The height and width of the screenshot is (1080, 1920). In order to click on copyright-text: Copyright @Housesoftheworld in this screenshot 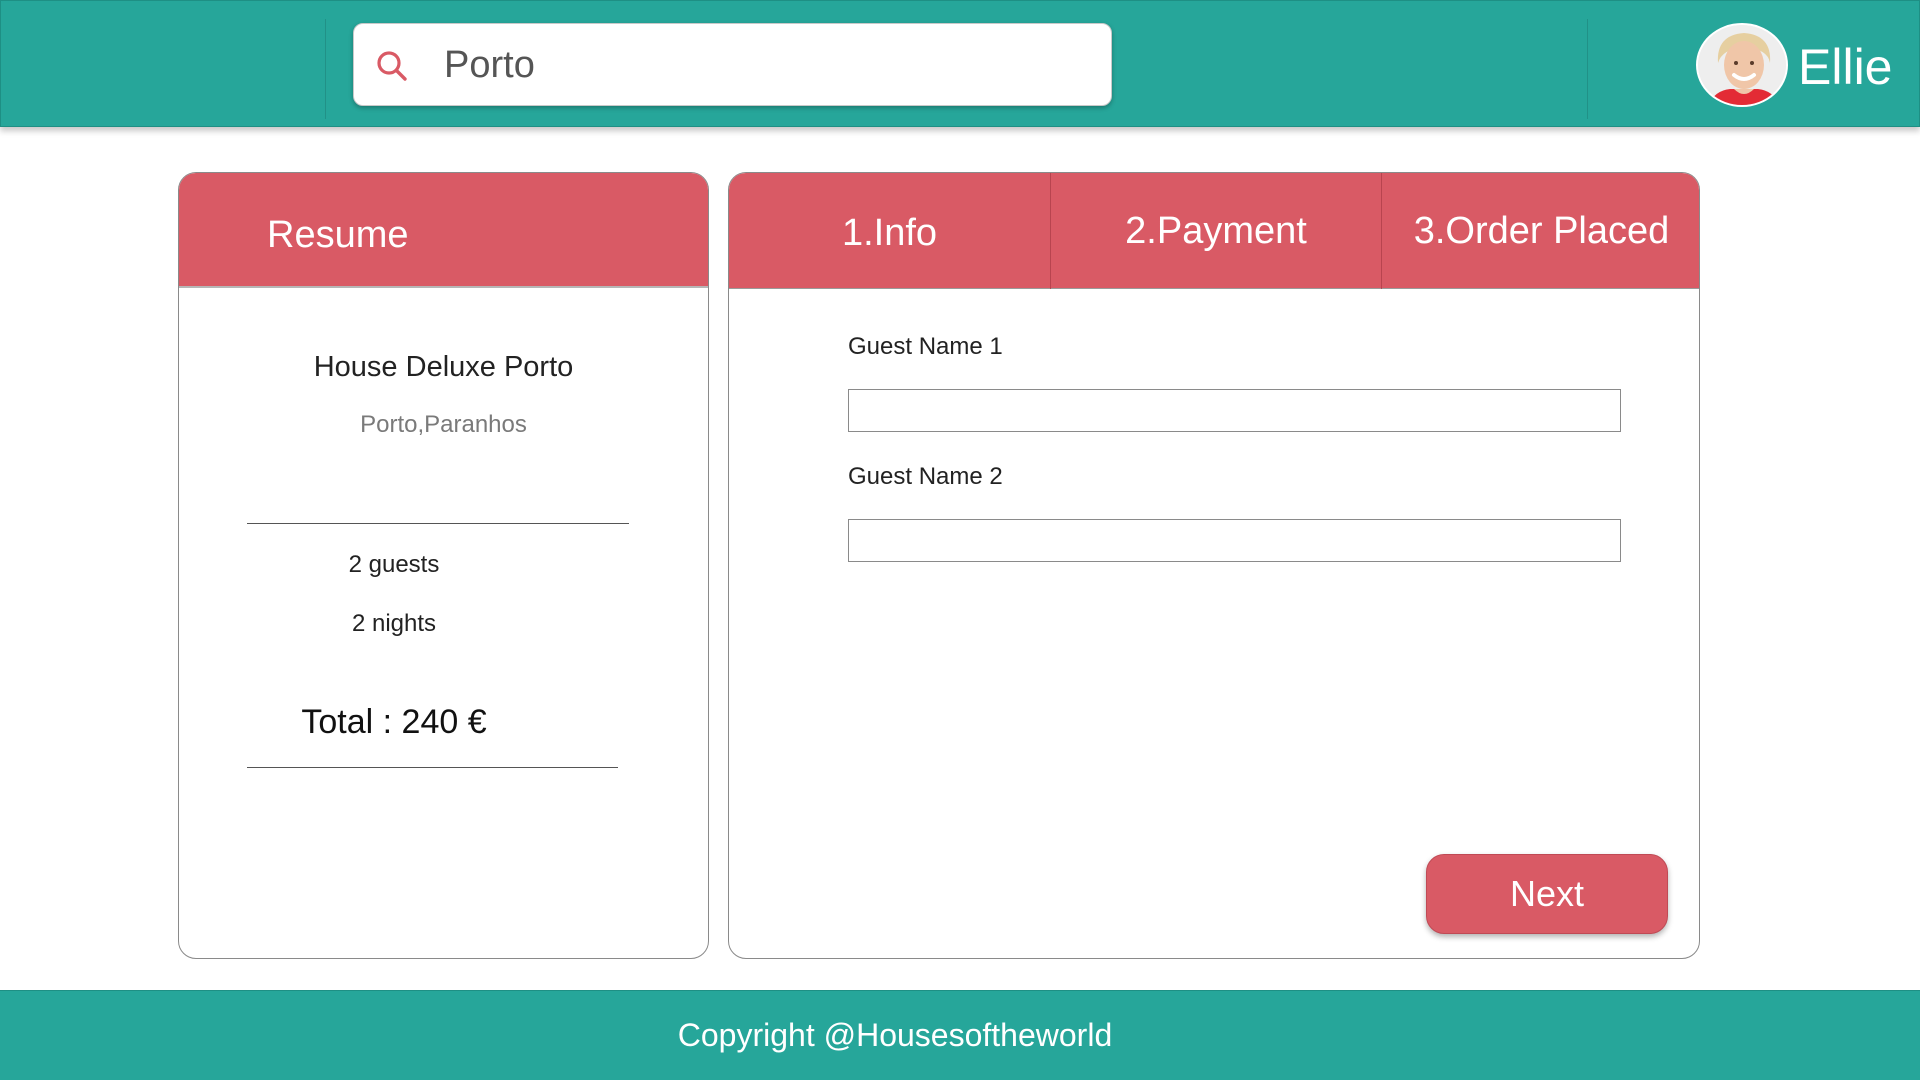, I will do `click(895, 1035)`.